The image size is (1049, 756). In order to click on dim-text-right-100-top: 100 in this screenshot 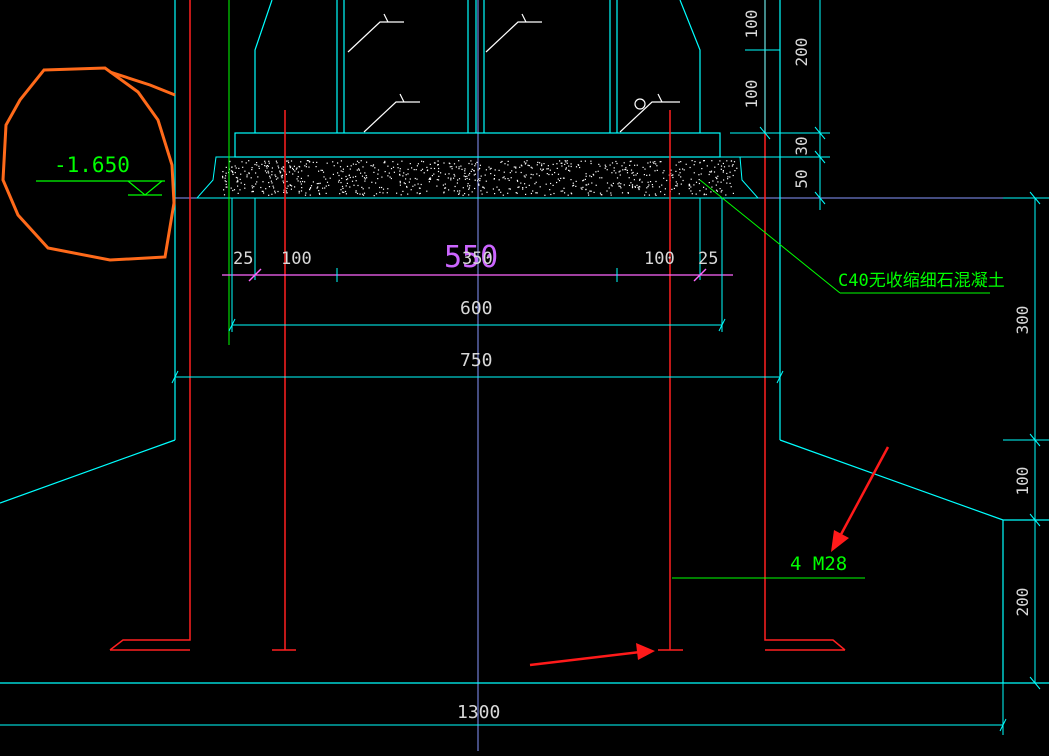, I will do `click(751, 24)`.